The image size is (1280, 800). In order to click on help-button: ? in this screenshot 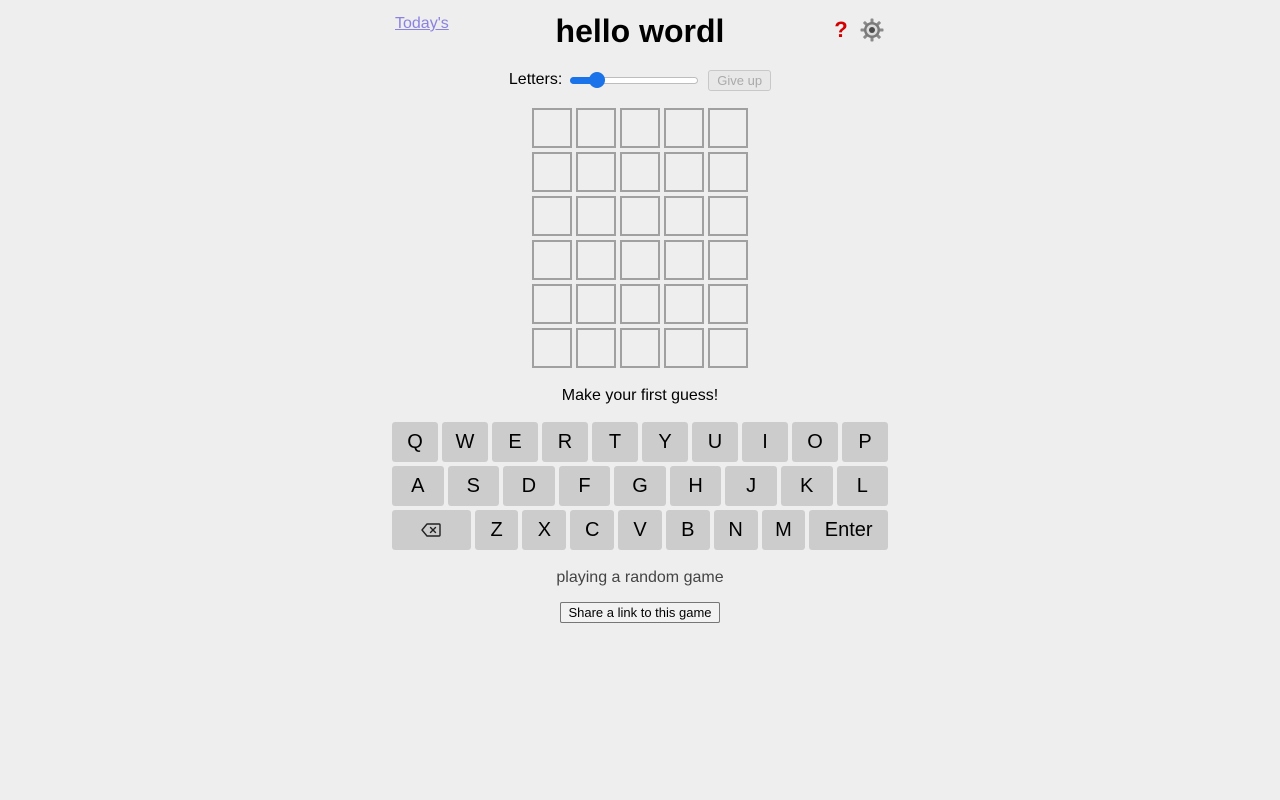, I will do `click(841, 30)`.